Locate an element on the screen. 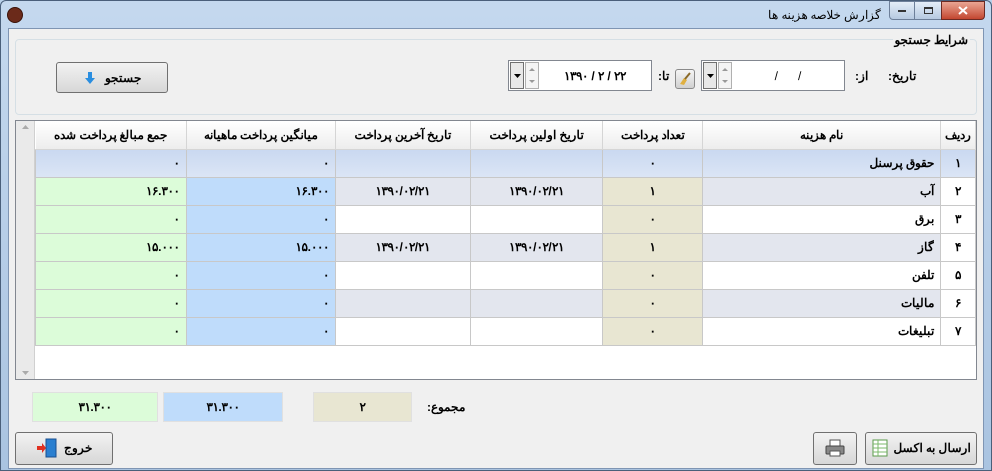  selected-row: ۱ حقوق پرسنل ۰ ۰ ۰ is located at coordinates (506, 163).